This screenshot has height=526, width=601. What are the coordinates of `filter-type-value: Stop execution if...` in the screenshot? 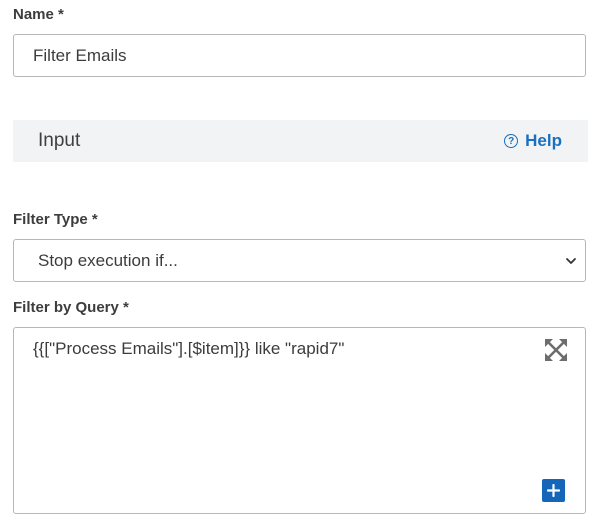 It's located at (108, 260).